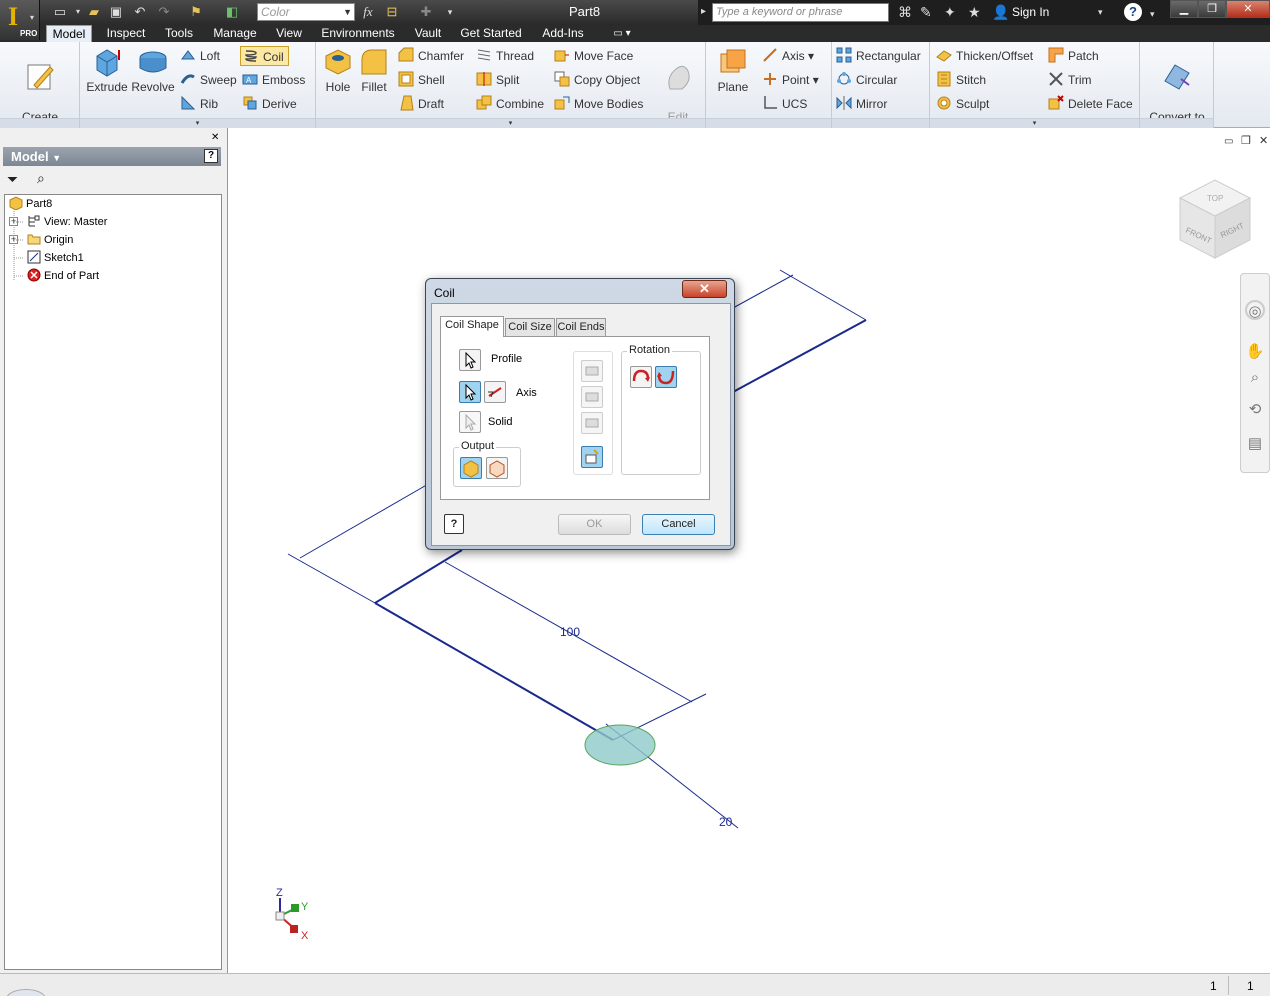  I want to click on sketch-line-right, so click(799, 356).